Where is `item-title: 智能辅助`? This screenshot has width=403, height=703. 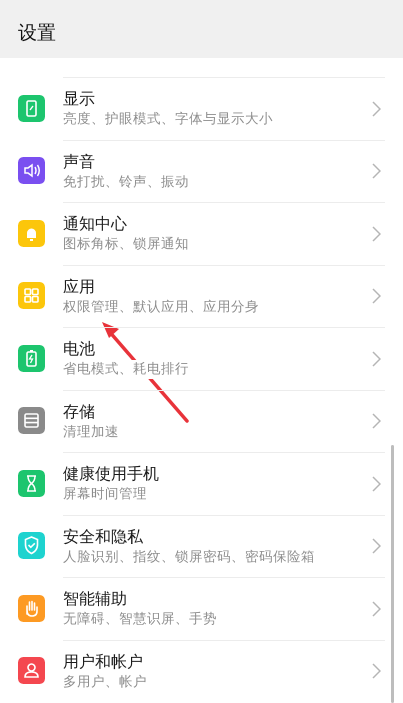 item-title: 智能辅助 is located at coordinates (95, 599).